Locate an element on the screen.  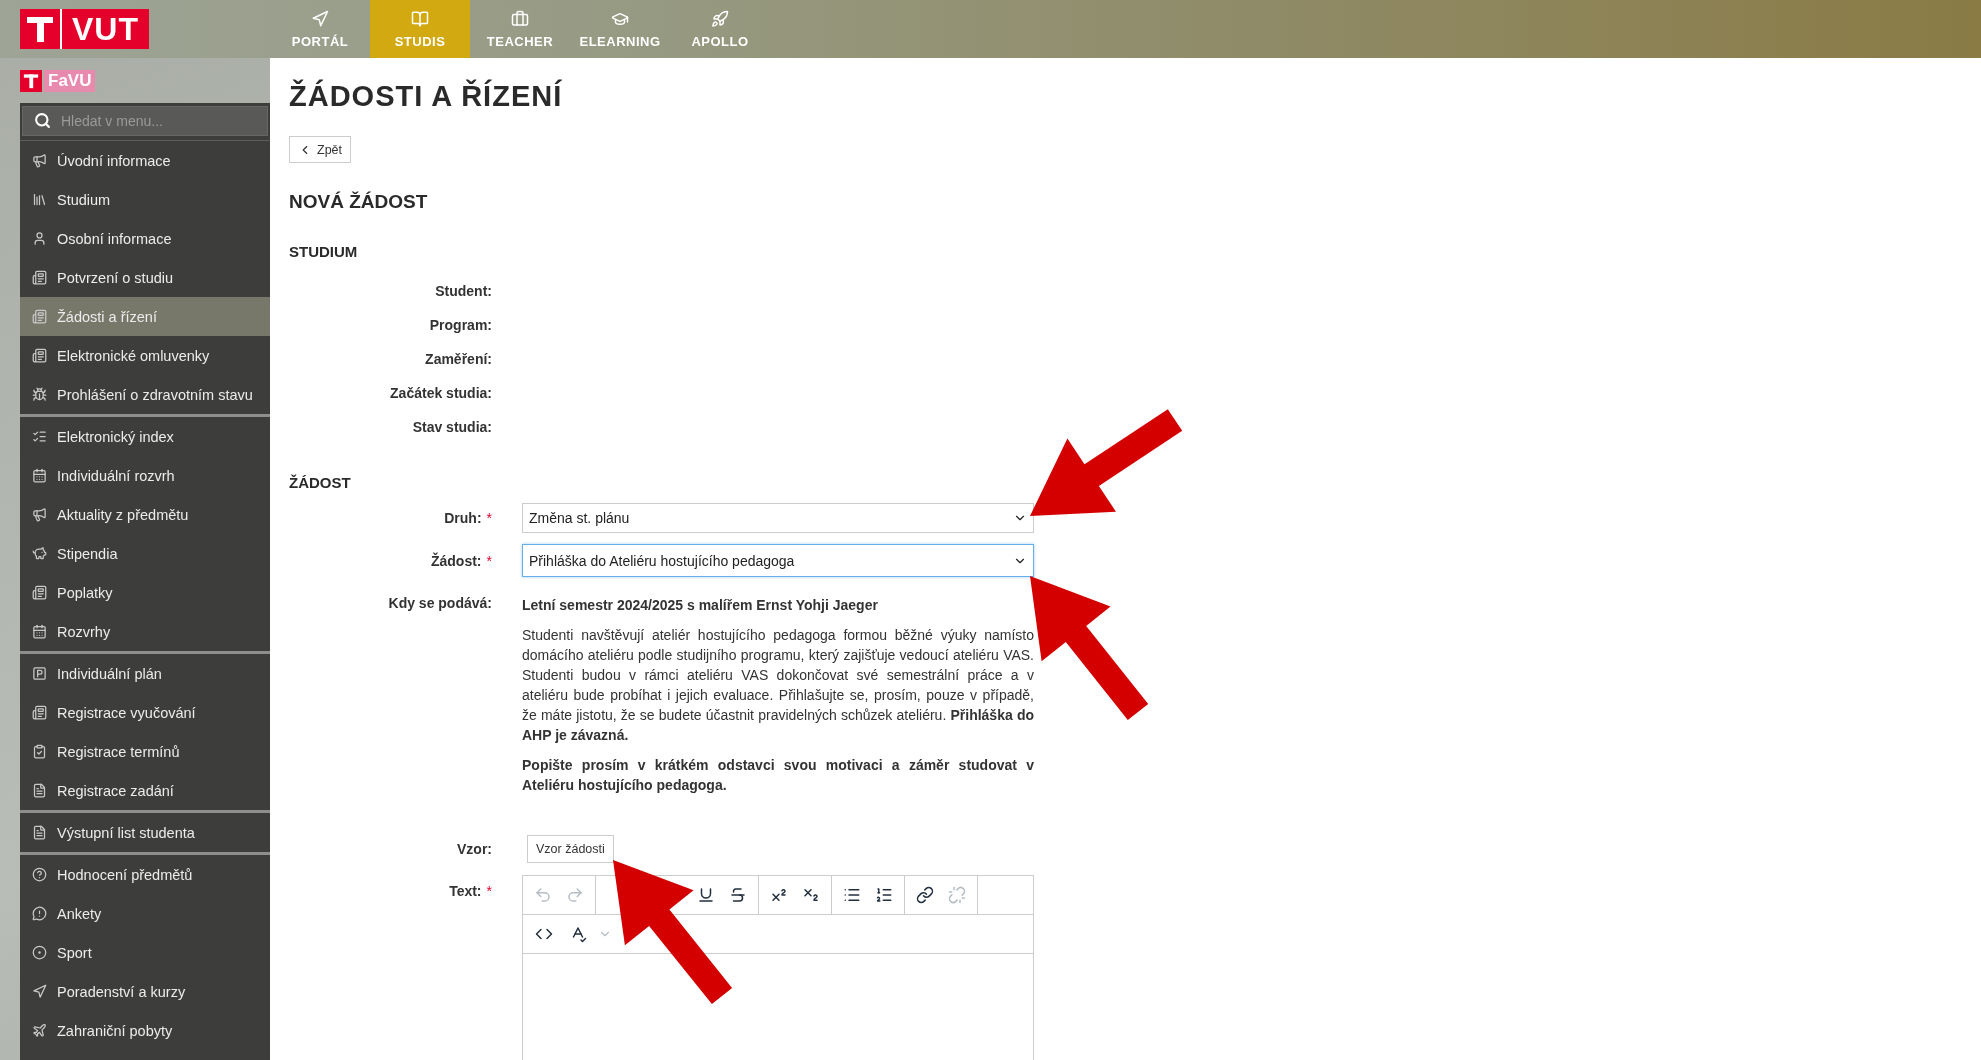
section-heading: ŽÁDOST is located at coordinates (320, 482).